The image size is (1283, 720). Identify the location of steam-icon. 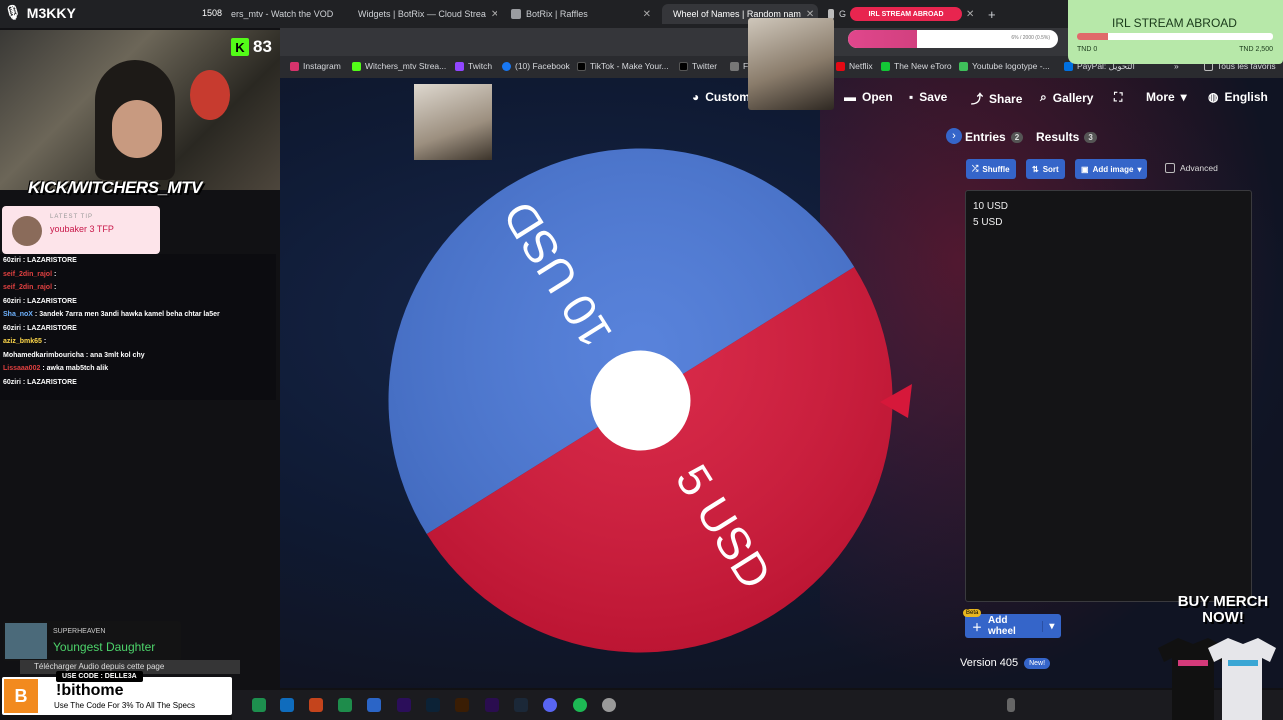
(521, 705).